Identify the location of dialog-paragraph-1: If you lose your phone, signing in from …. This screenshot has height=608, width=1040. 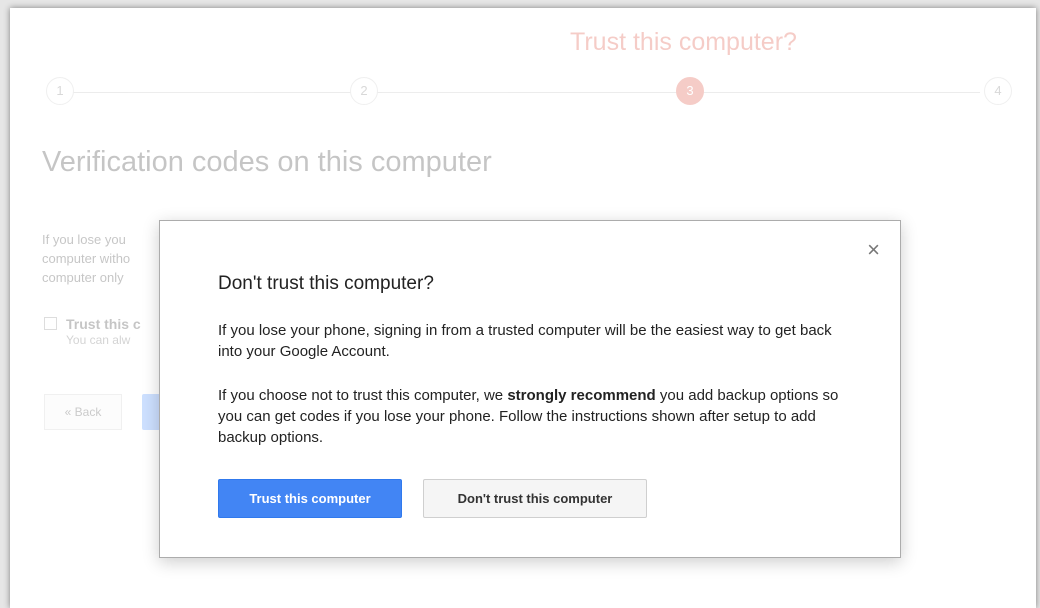
(525, 341).